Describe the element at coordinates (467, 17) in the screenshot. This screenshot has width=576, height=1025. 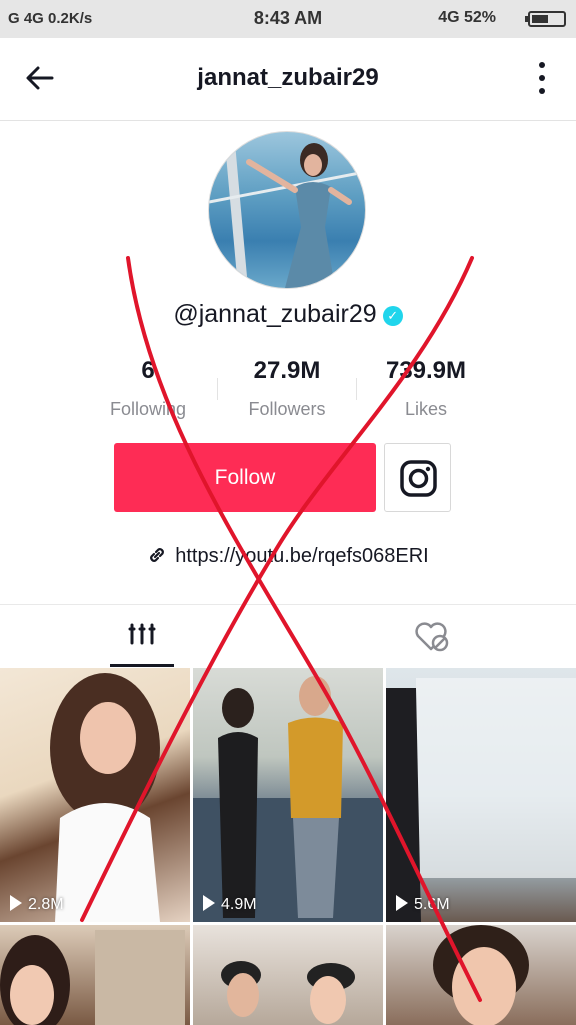
I see `battery-status: 4G 52%` at that location.